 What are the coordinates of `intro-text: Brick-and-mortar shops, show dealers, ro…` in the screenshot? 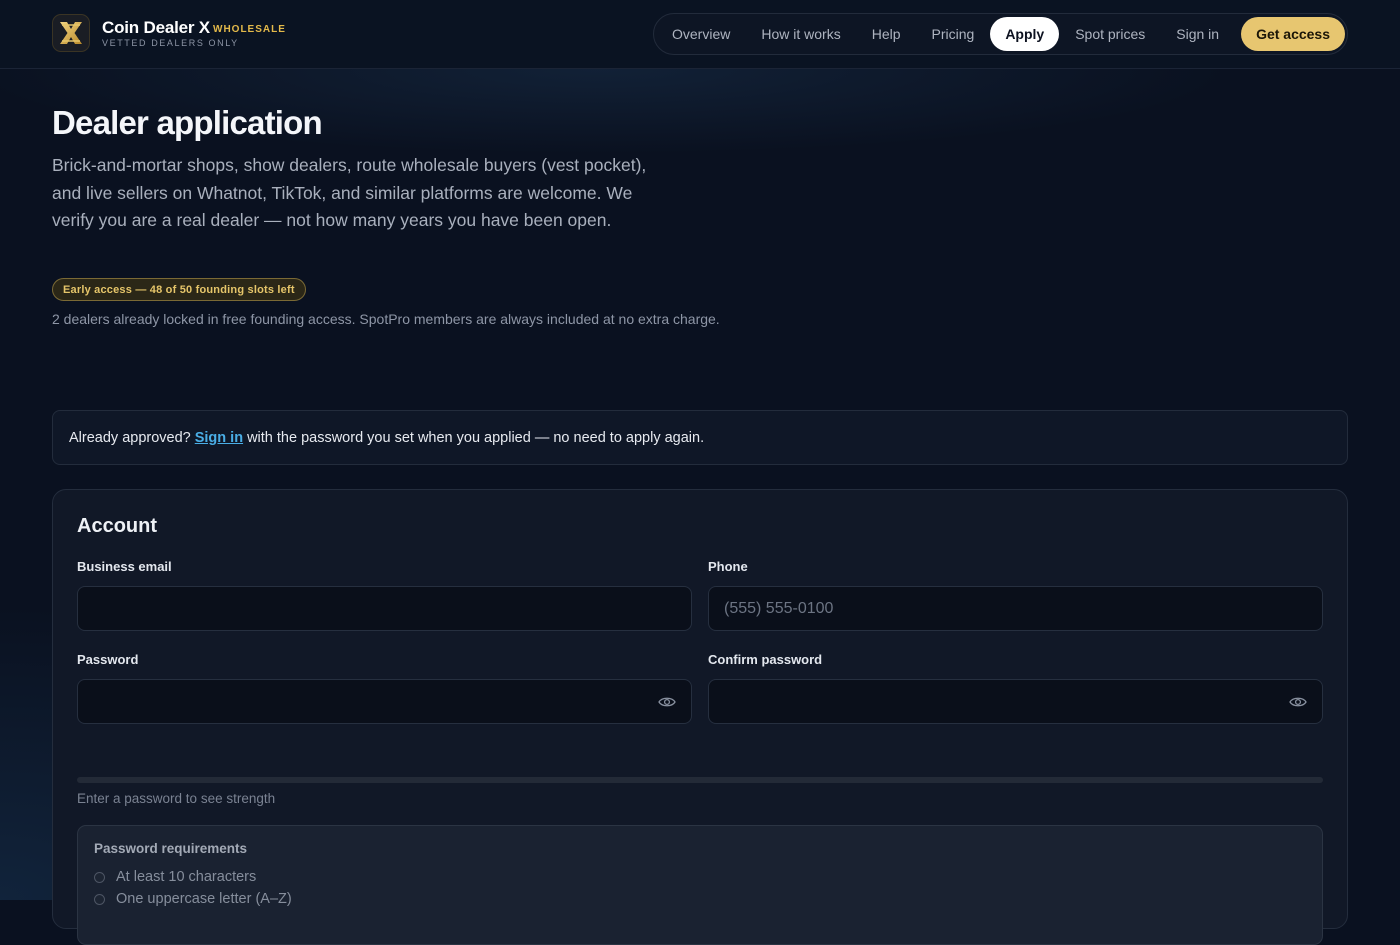 It's located at (349, 193).